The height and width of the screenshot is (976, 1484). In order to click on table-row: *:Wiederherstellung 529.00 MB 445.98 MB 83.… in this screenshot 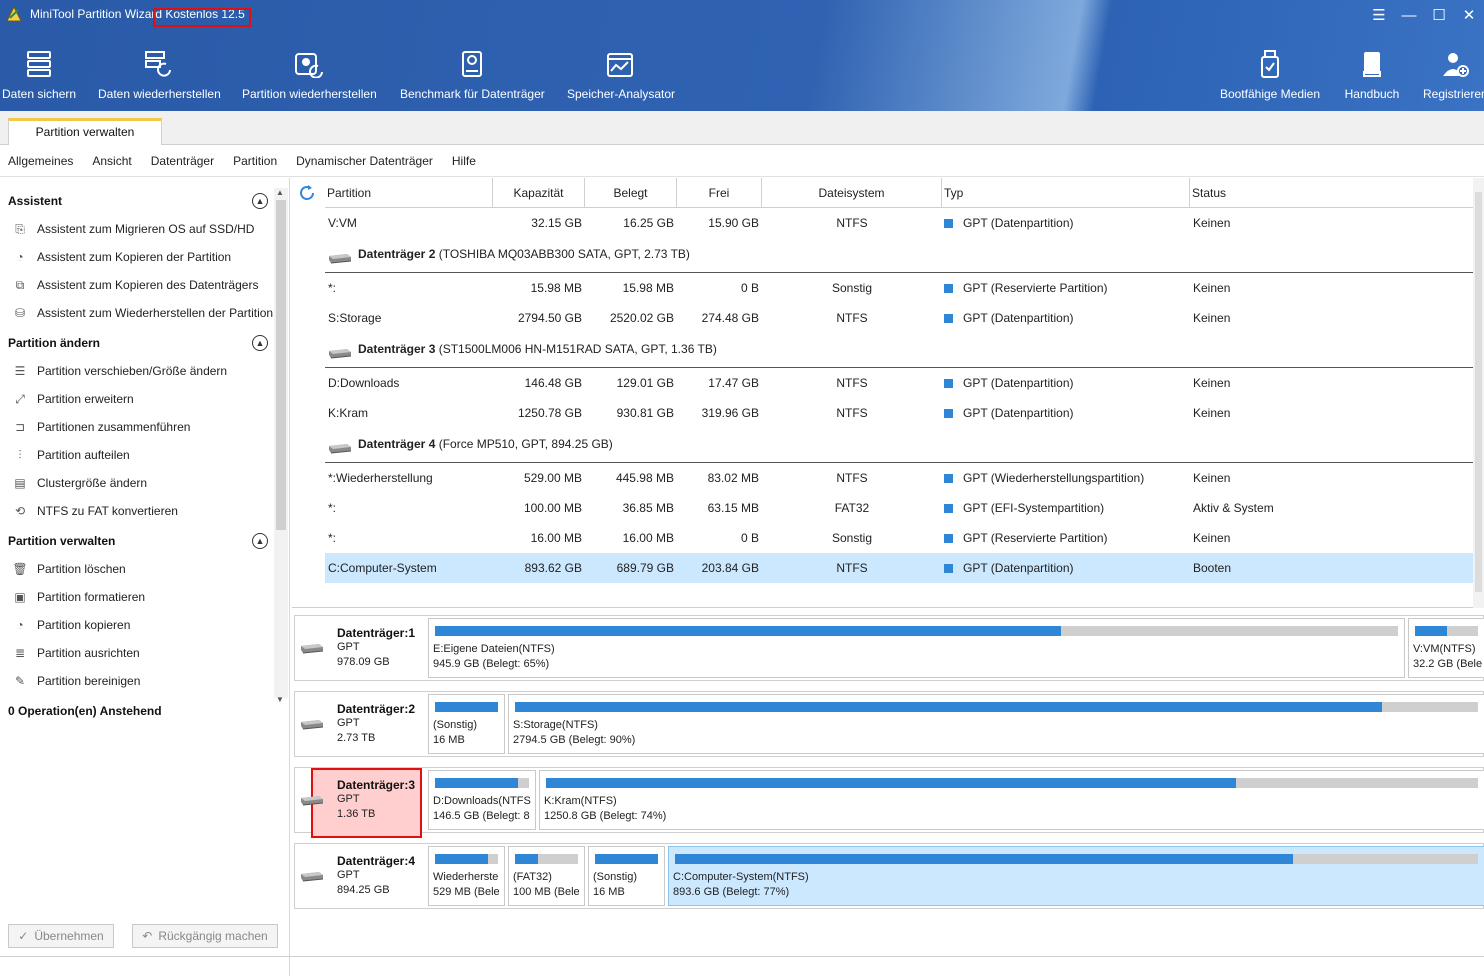, I will do `click(899, 478)`.